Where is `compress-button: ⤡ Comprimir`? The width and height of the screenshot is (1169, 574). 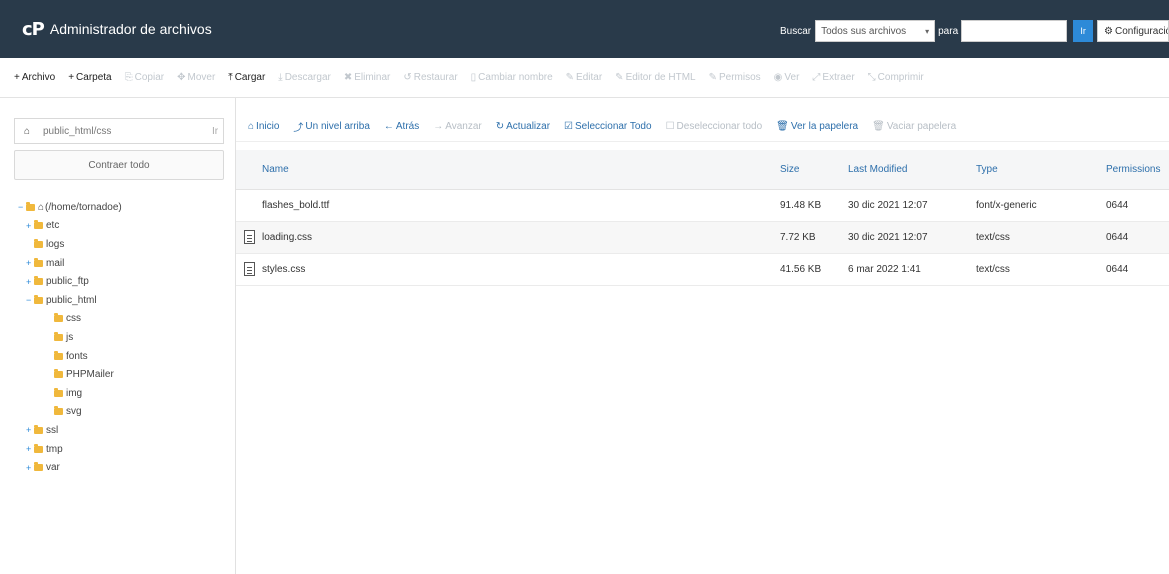 compress-button: ⤡ Comprimir is located at coordinates (896, 77).